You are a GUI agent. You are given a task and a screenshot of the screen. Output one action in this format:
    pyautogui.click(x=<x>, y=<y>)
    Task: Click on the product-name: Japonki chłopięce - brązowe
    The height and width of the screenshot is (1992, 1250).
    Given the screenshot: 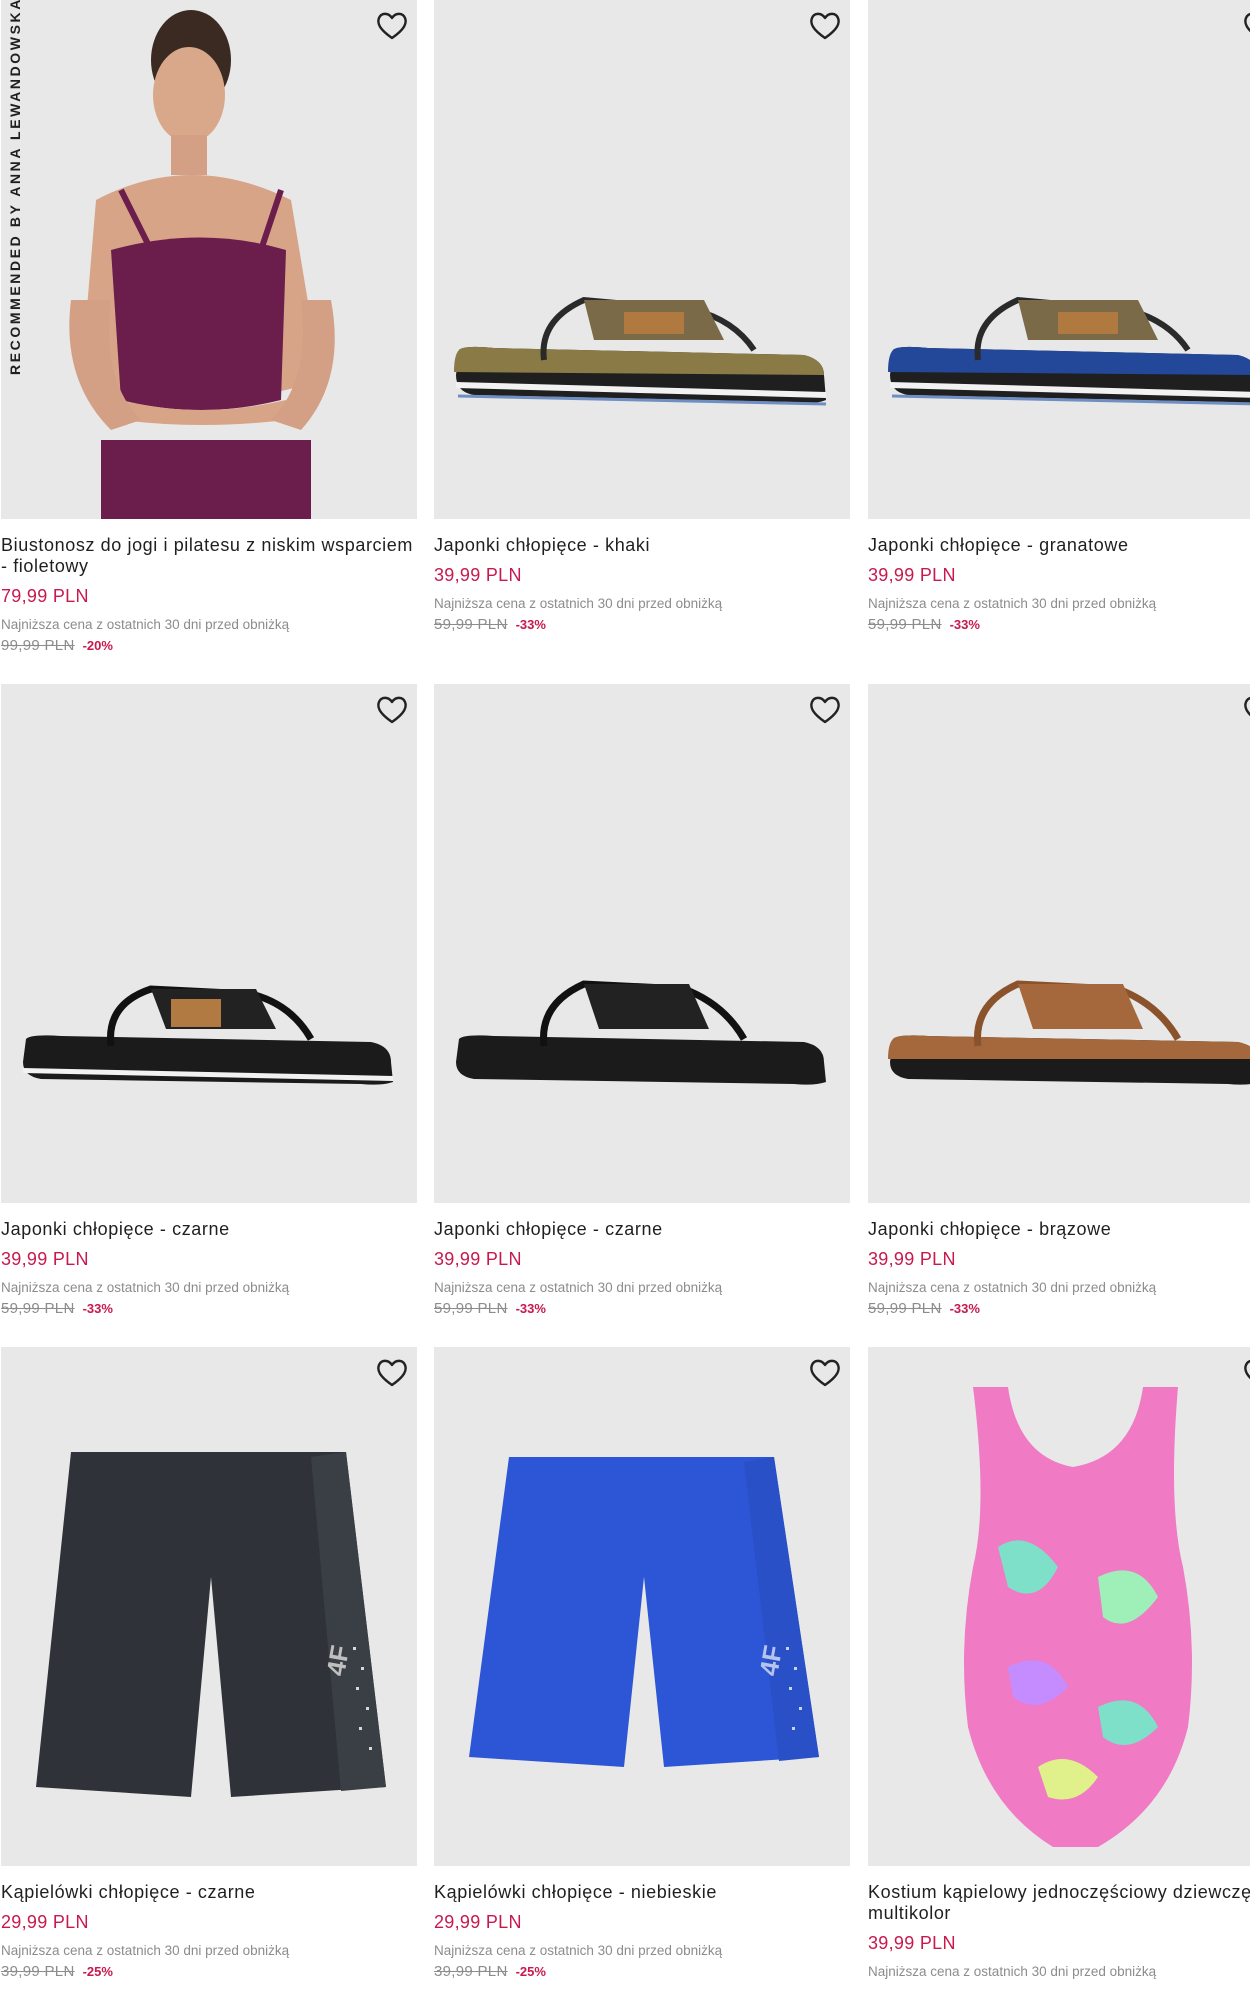 What is the action you would take?
    pyautogui.click(x=1059, y=1229)
    